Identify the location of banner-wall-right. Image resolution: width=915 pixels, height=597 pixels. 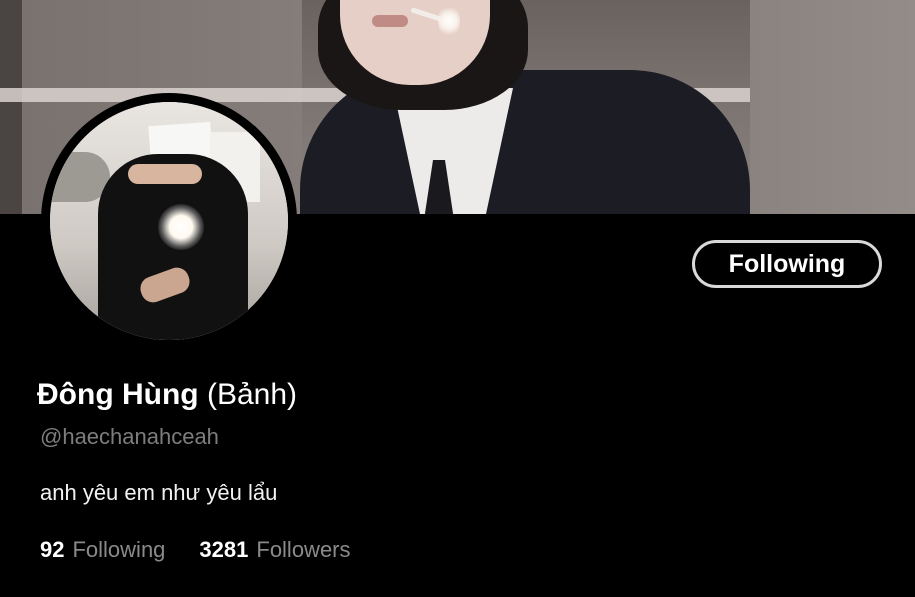
(832, 107).